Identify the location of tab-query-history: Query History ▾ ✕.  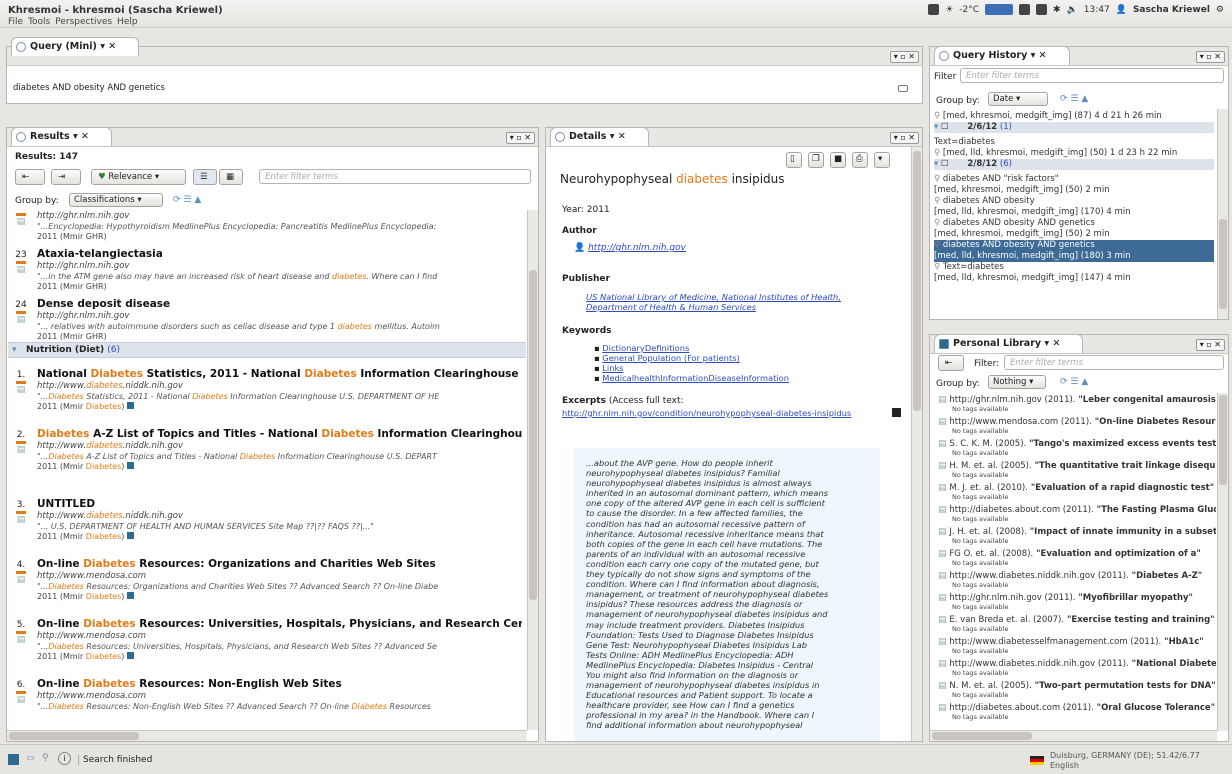
(1002, 56).